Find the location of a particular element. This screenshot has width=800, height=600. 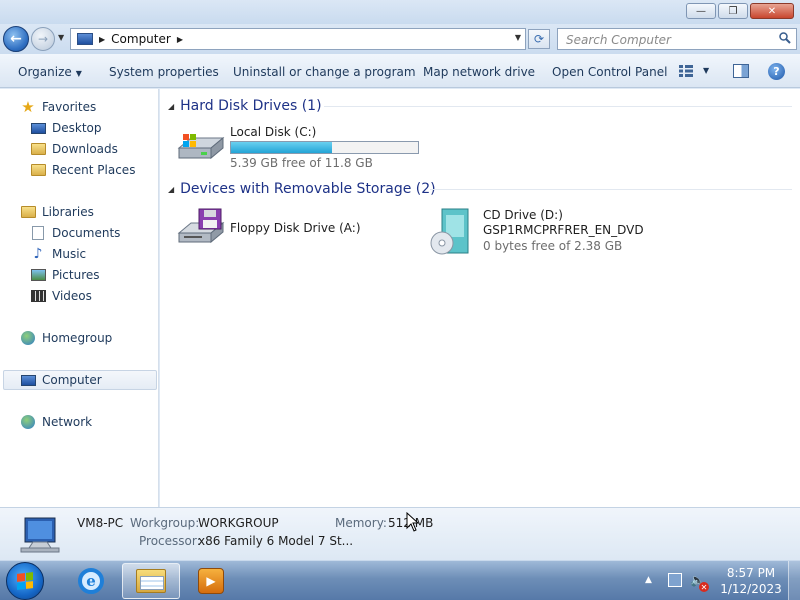

close-button: ✕ is located at coordinates (772, 11).